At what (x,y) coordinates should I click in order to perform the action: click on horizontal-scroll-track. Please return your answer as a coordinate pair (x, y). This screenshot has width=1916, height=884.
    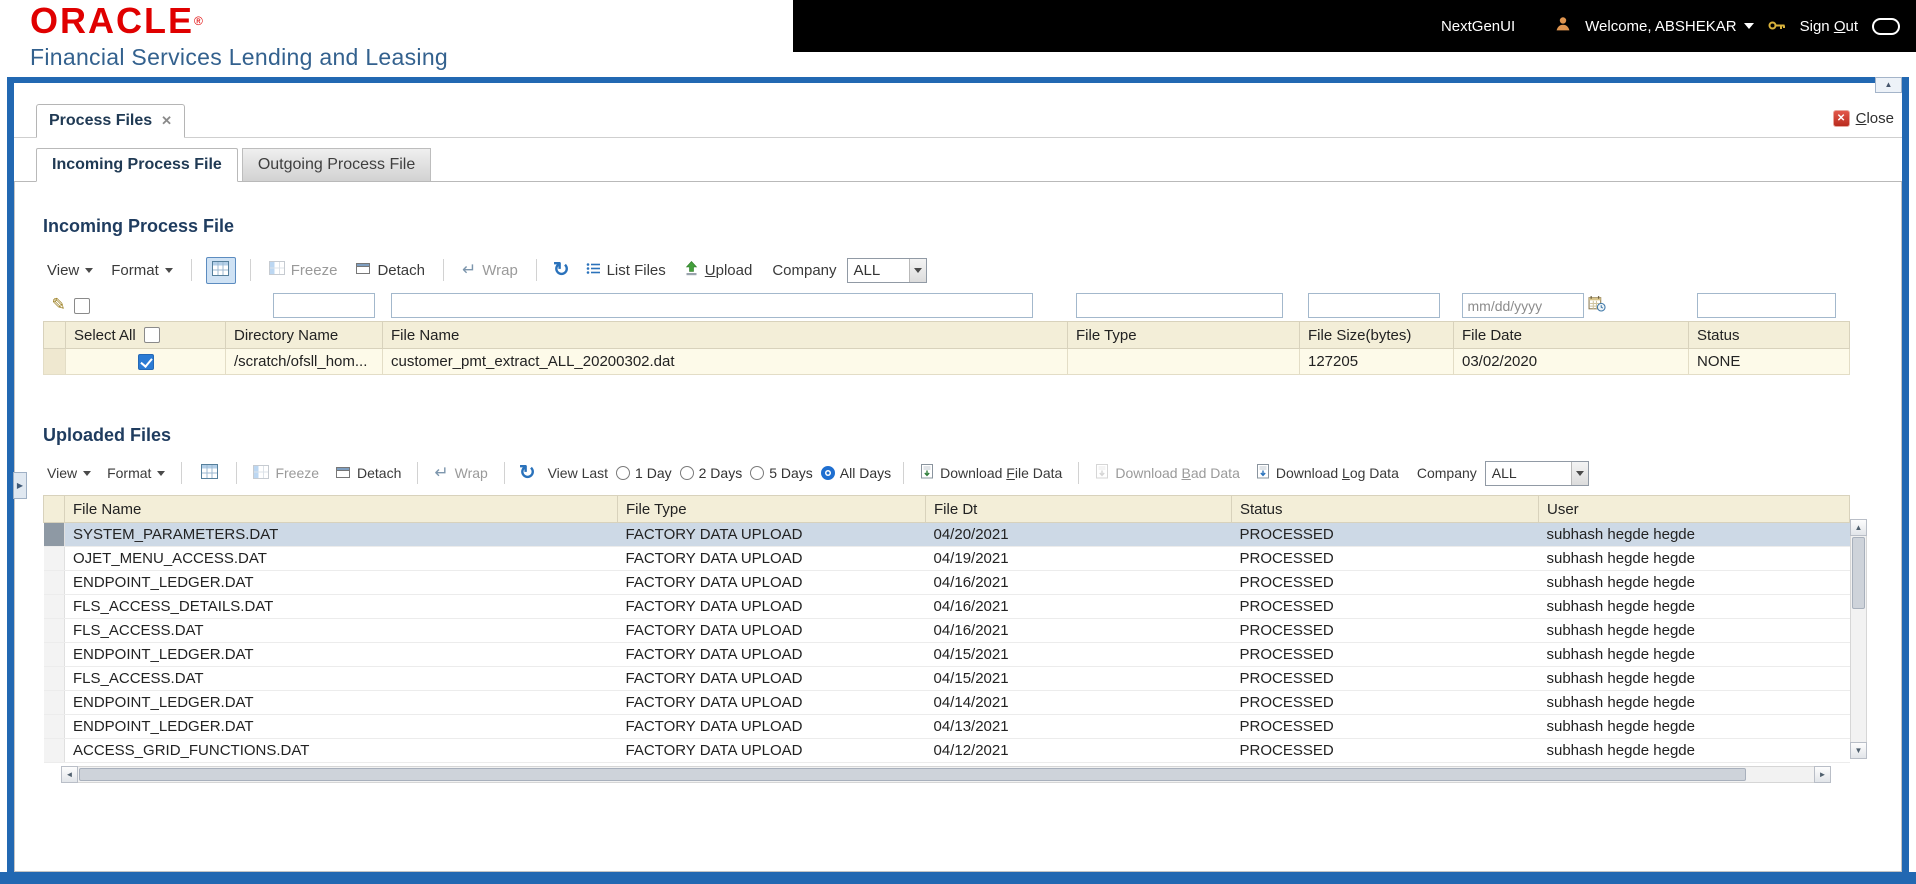
    Looking at the image, I should click on (946, 774).